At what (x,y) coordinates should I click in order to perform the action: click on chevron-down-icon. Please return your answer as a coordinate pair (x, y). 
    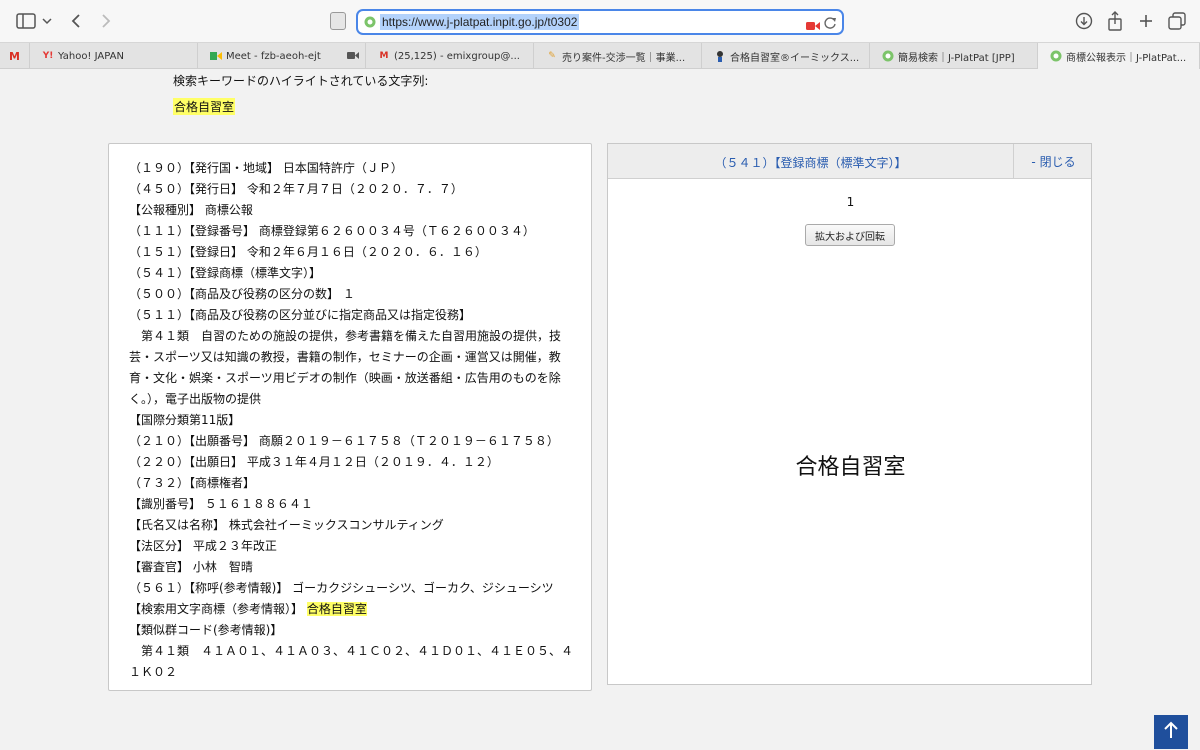
    Looking at the image, I should click on (47, 21).